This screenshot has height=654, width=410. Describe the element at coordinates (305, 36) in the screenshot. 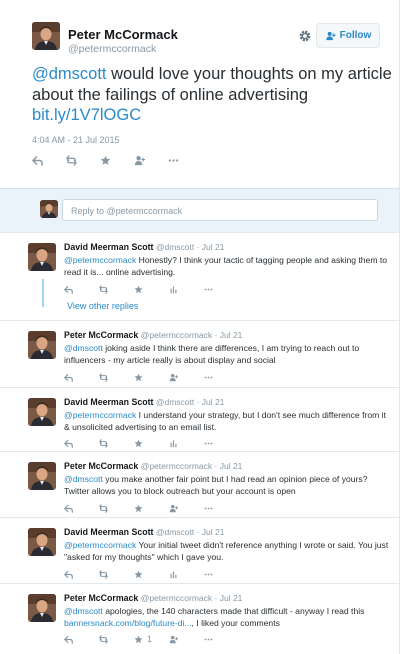

I see `gear-icon` at that location.